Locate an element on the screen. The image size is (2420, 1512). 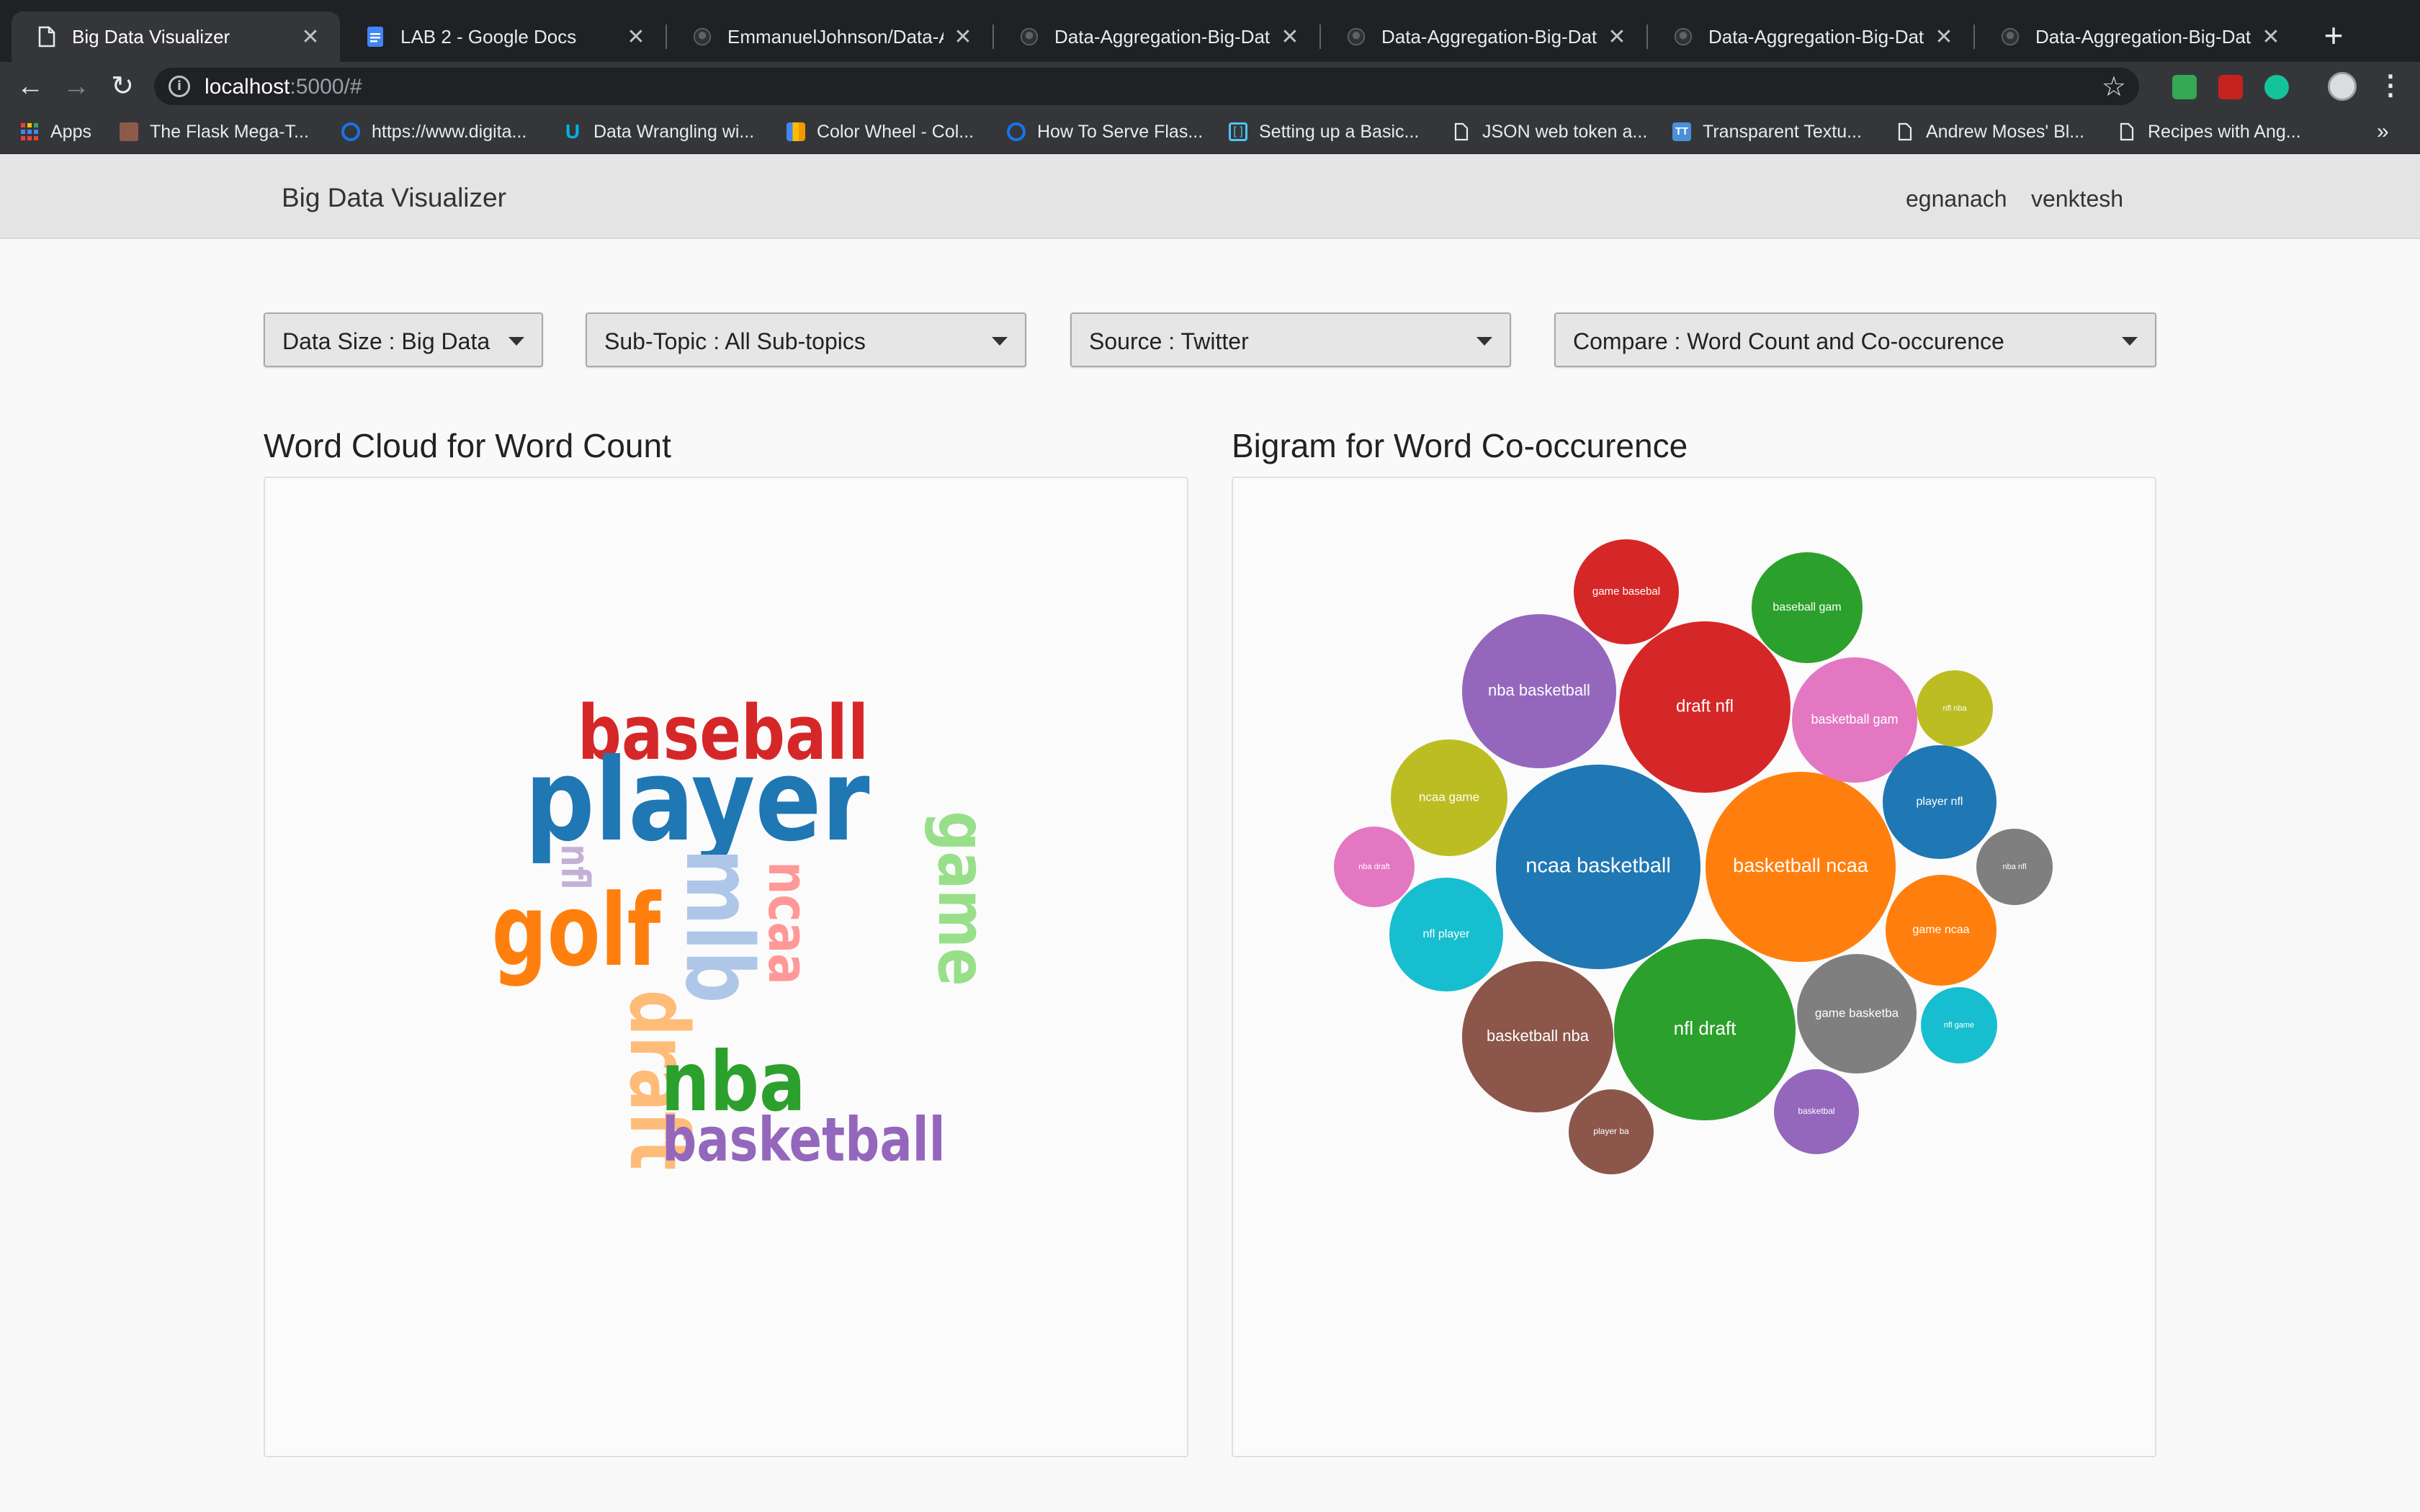
tab-google-docs: LAB 2 - Google Docs ✕ is located at coordinates (503, 37).